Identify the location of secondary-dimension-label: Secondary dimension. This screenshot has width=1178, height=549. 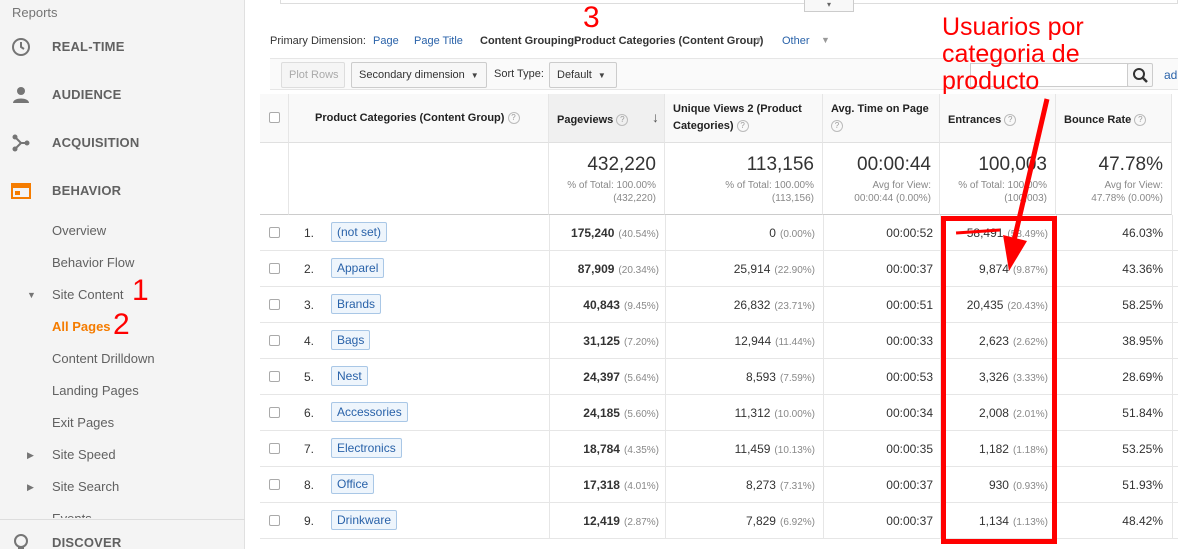
(412, 75).